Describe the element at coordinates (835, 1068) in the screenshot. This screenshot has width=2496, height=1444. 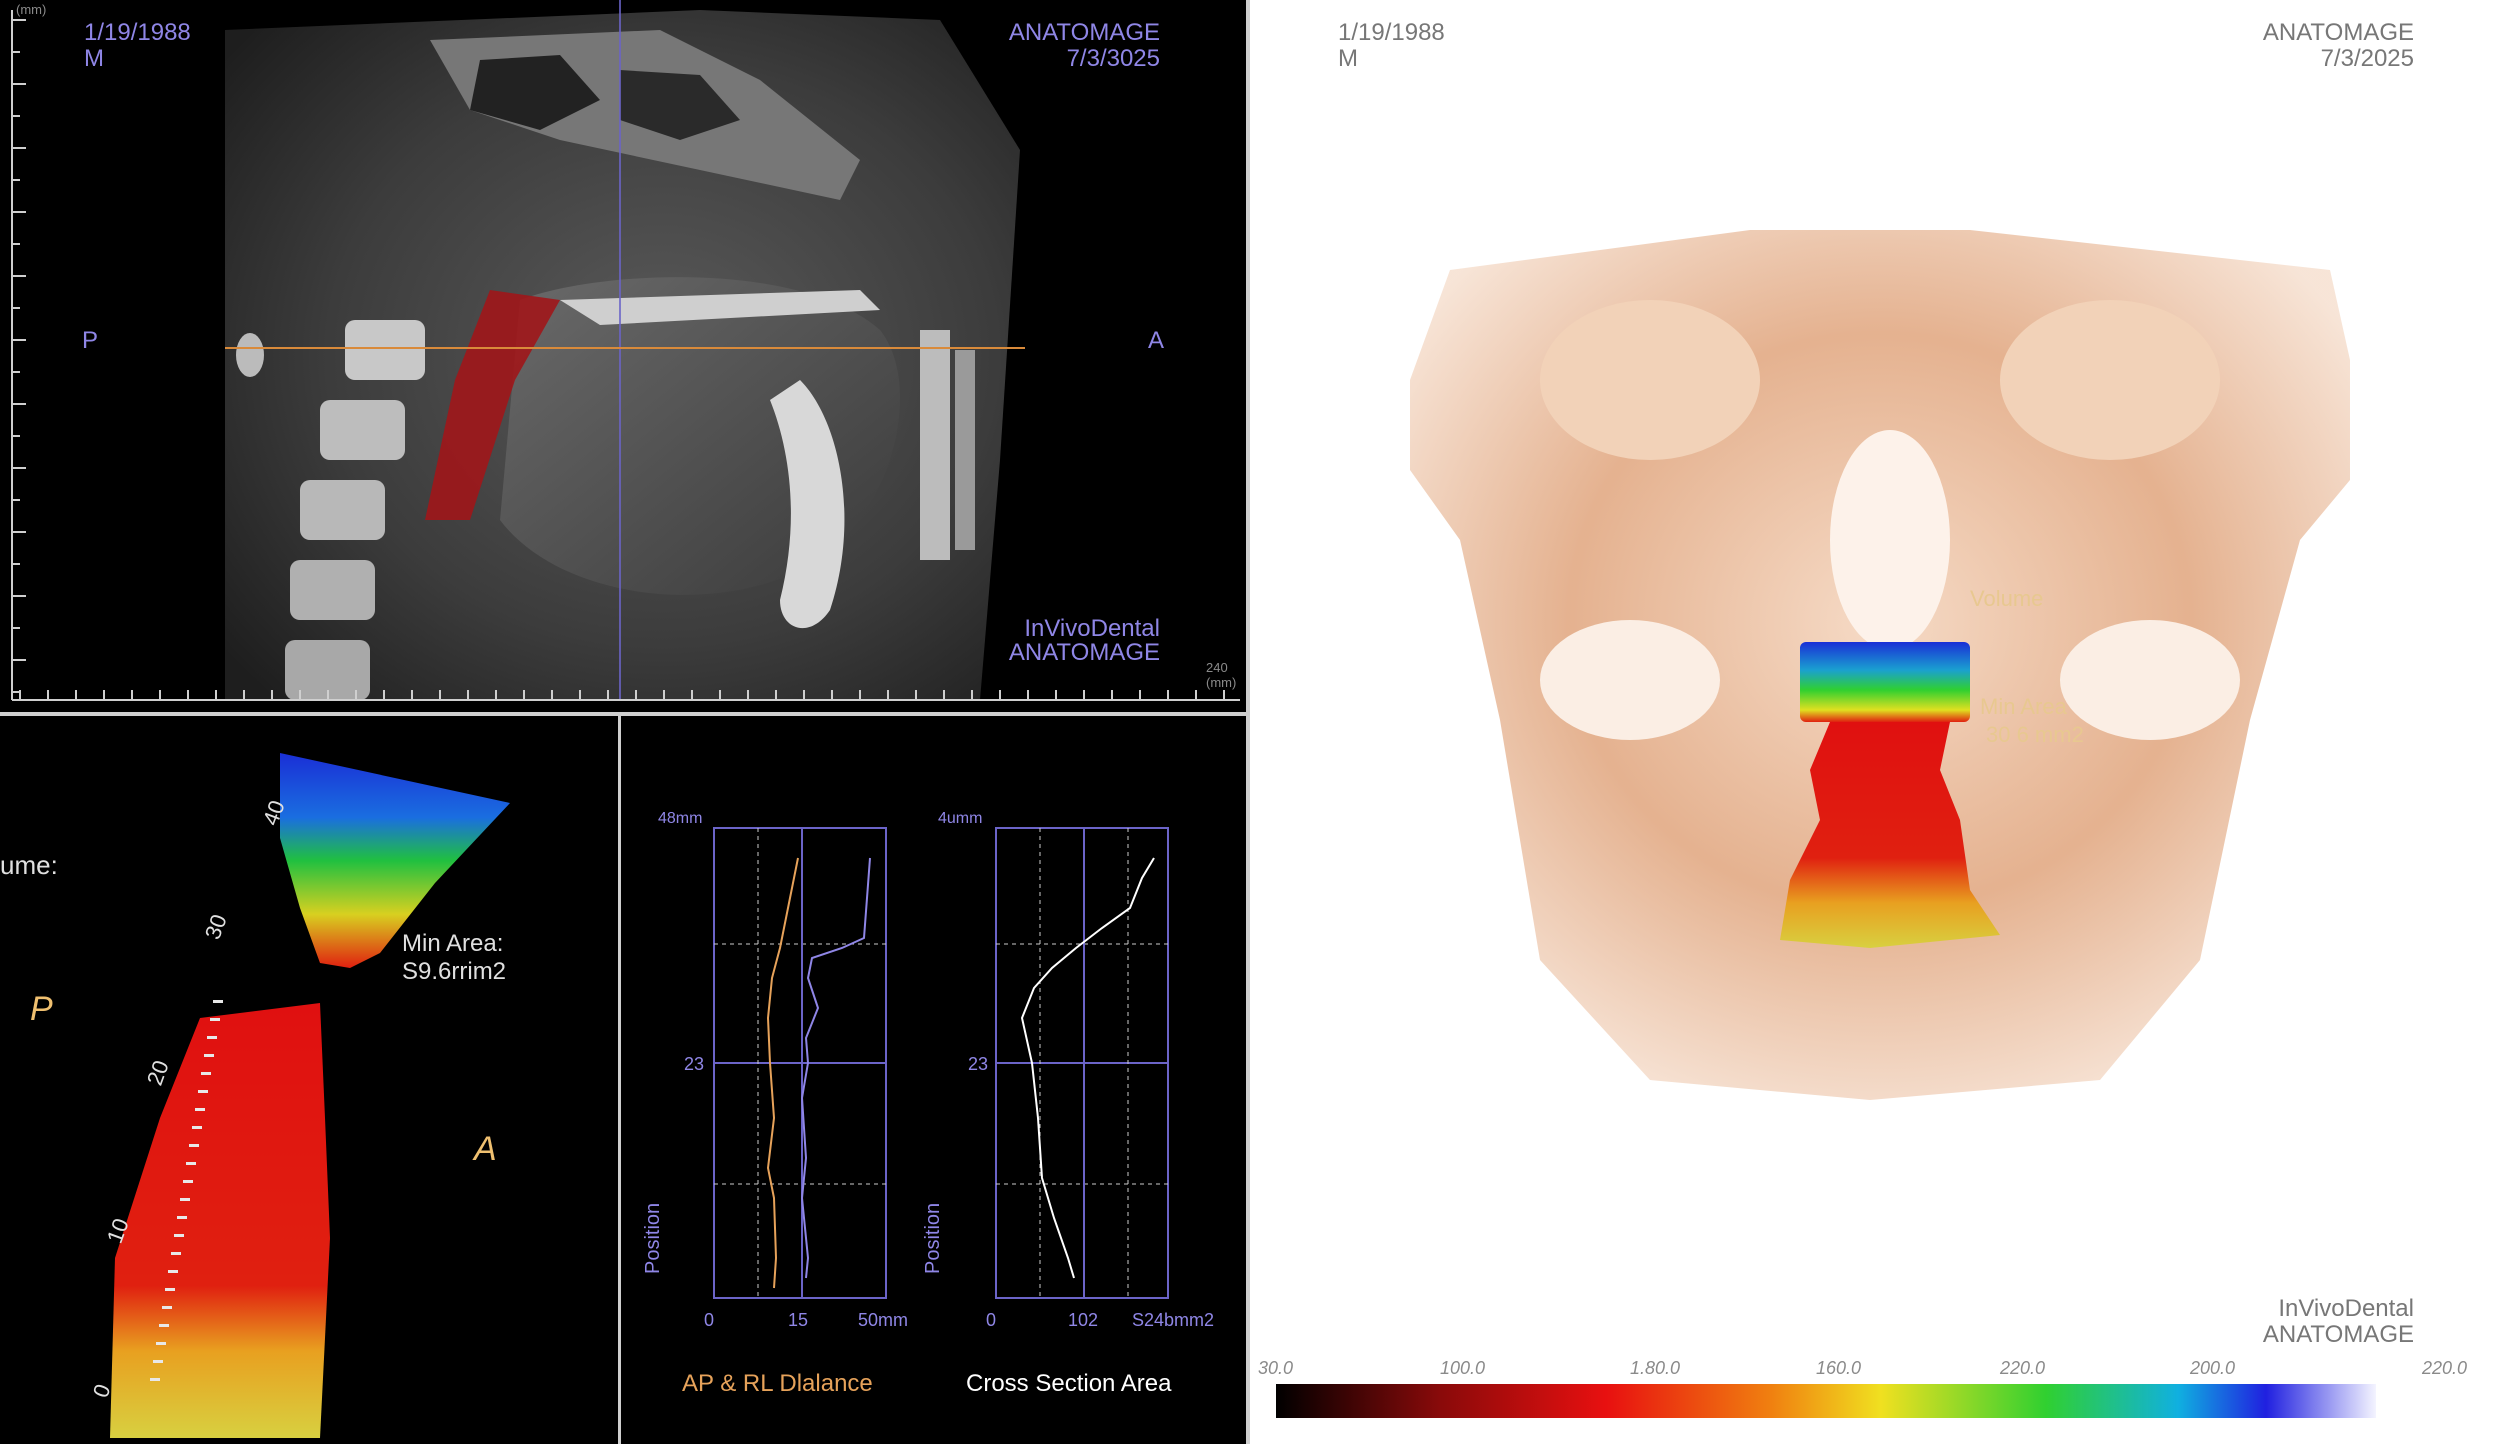
I see `rl-distance-line` at that location.